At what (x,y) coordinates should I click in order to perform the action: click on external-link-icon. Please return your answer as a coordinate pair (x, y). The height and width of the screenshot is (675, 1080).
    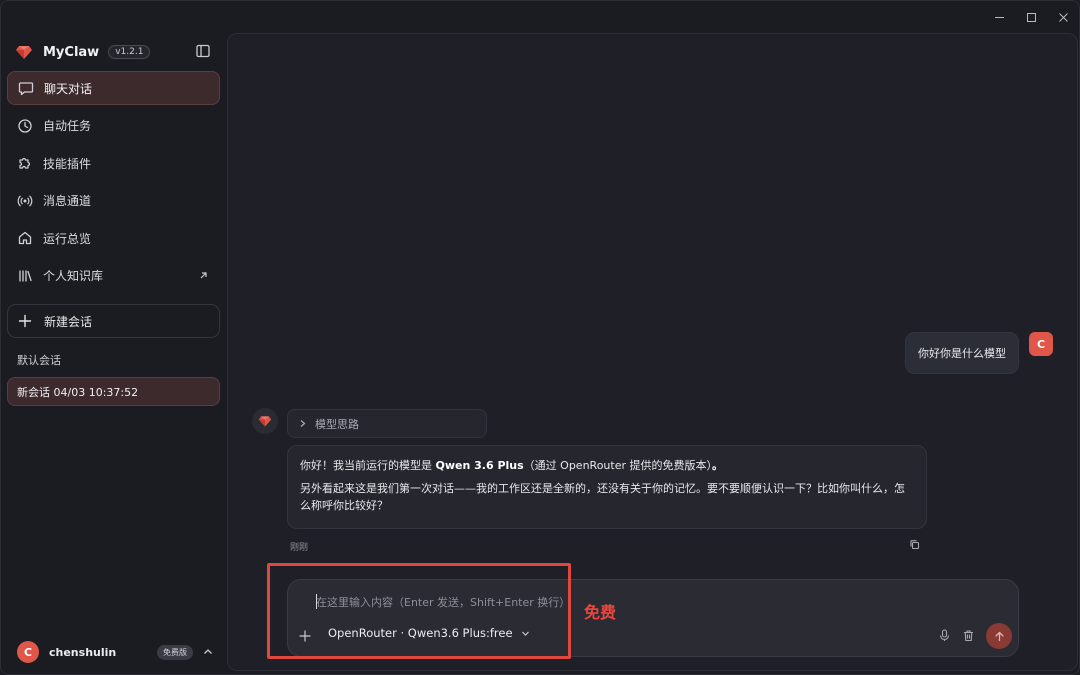
    Looking at the image, I should click on (203, 274).